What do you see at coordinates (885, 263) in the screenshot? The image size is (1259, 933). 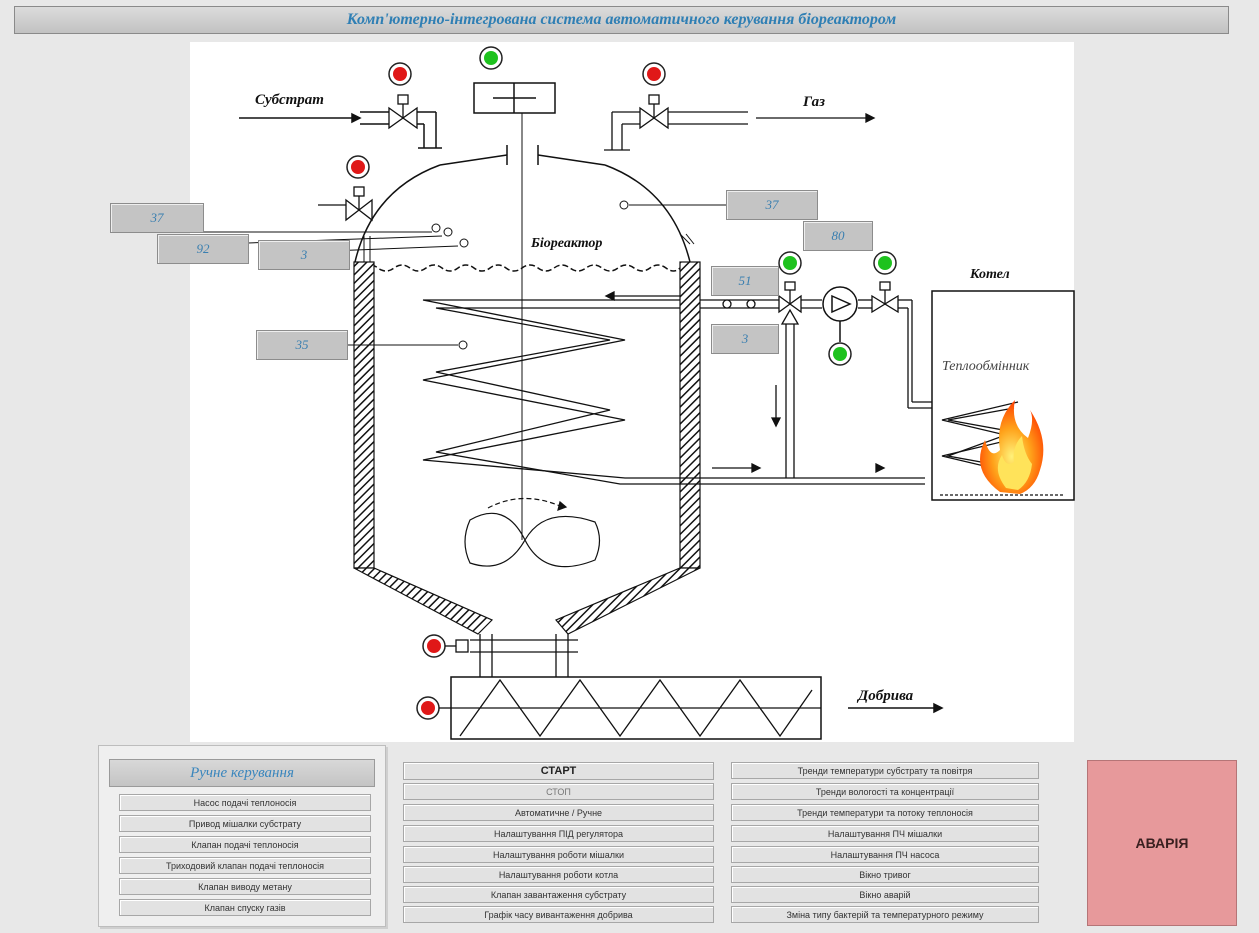 I see `heat-carrier-valve-indicator` at bounding box center [885, 263].